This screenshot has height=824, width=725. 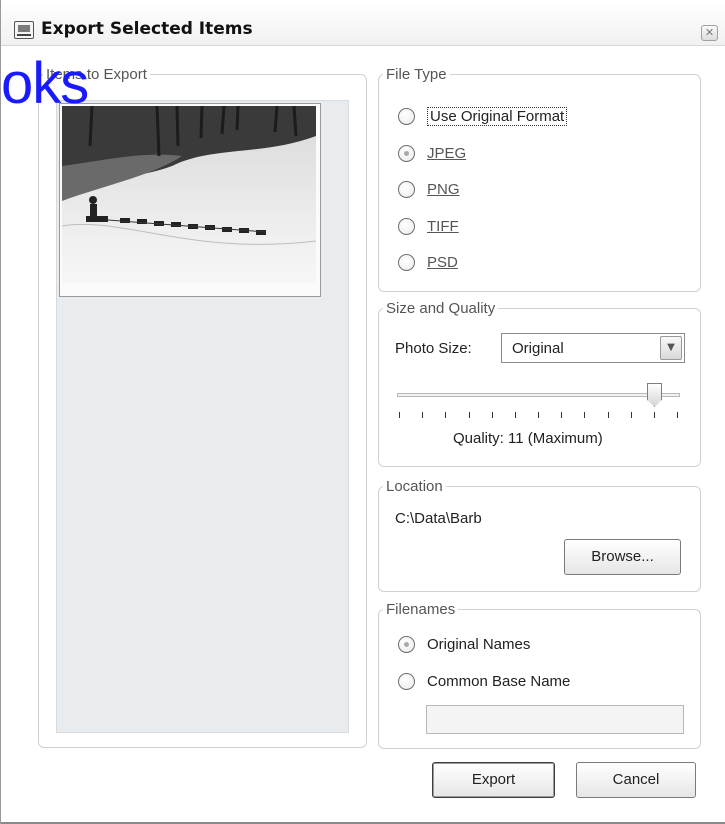 I want to click on radio-png: PNG, so click(x=429, y=189).